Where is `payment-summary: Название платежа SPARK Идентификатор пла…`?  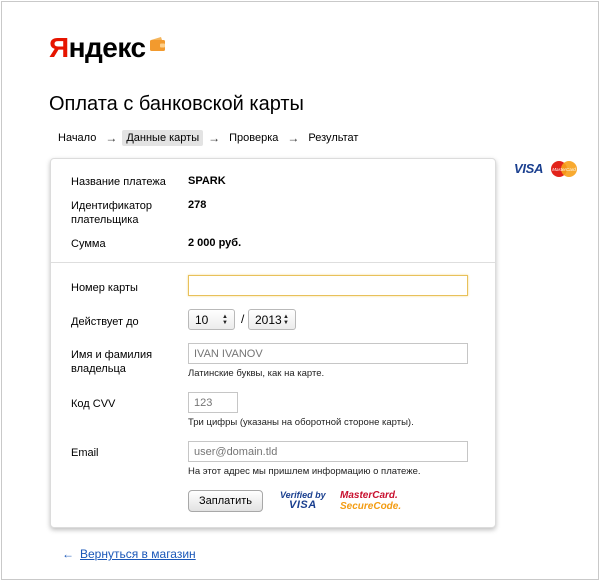
payment-summary: Название платежа SPARK Идентификатор пла… is located at coordinates (273, 211).